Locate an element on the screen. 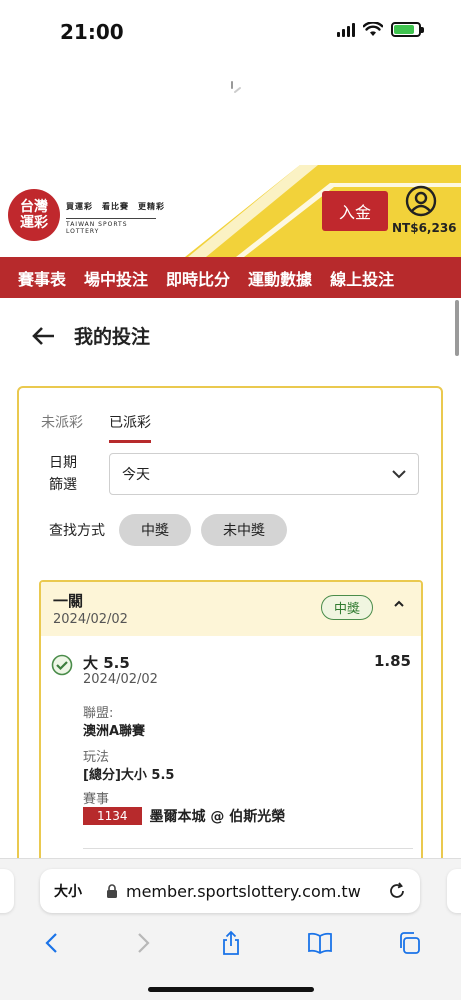 The image size is (461, 1000). url-text: member.sportslottery.com.tw is located at coordinates (243, 891).